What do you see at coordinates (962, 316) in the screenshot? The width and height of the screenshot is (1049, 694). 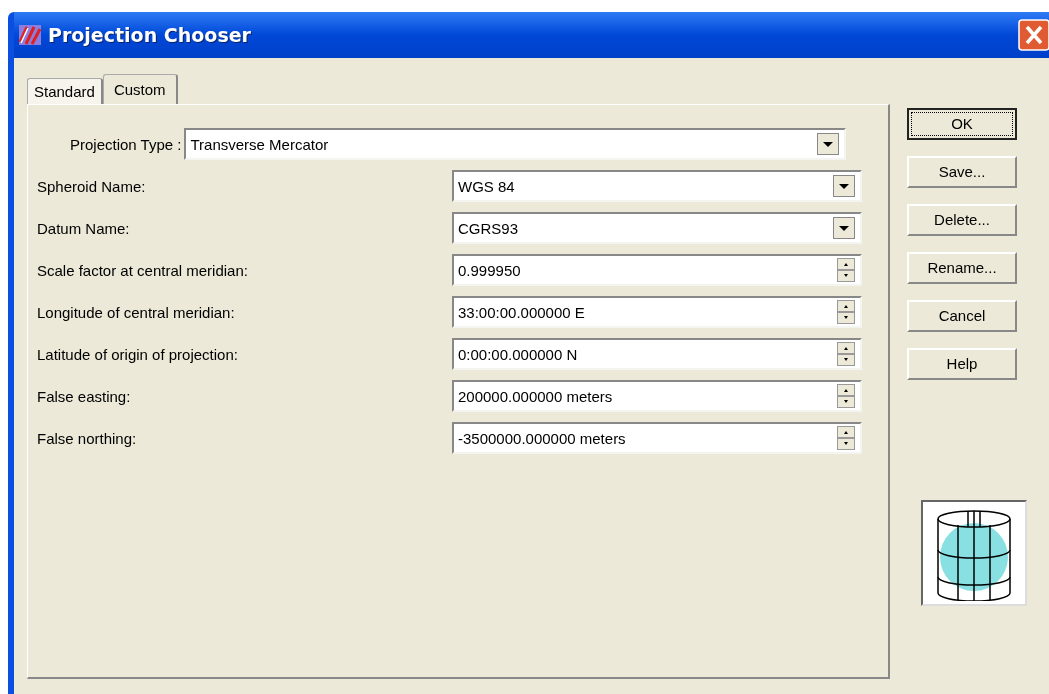 I see `dialog-button: Cancel` at bounding box center [962, 316].